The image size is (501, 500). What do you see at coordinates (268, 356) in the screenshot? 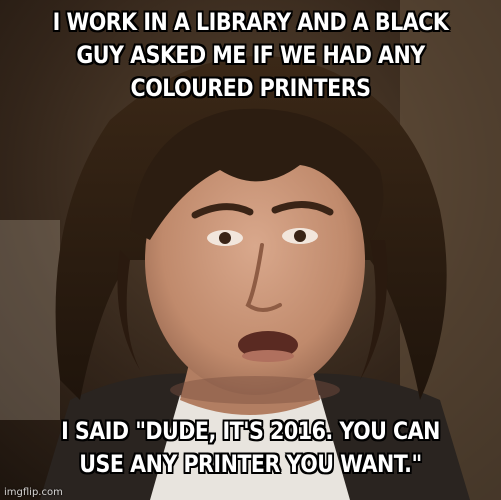
I see `lower-lip` at bounding box center [268, 356].